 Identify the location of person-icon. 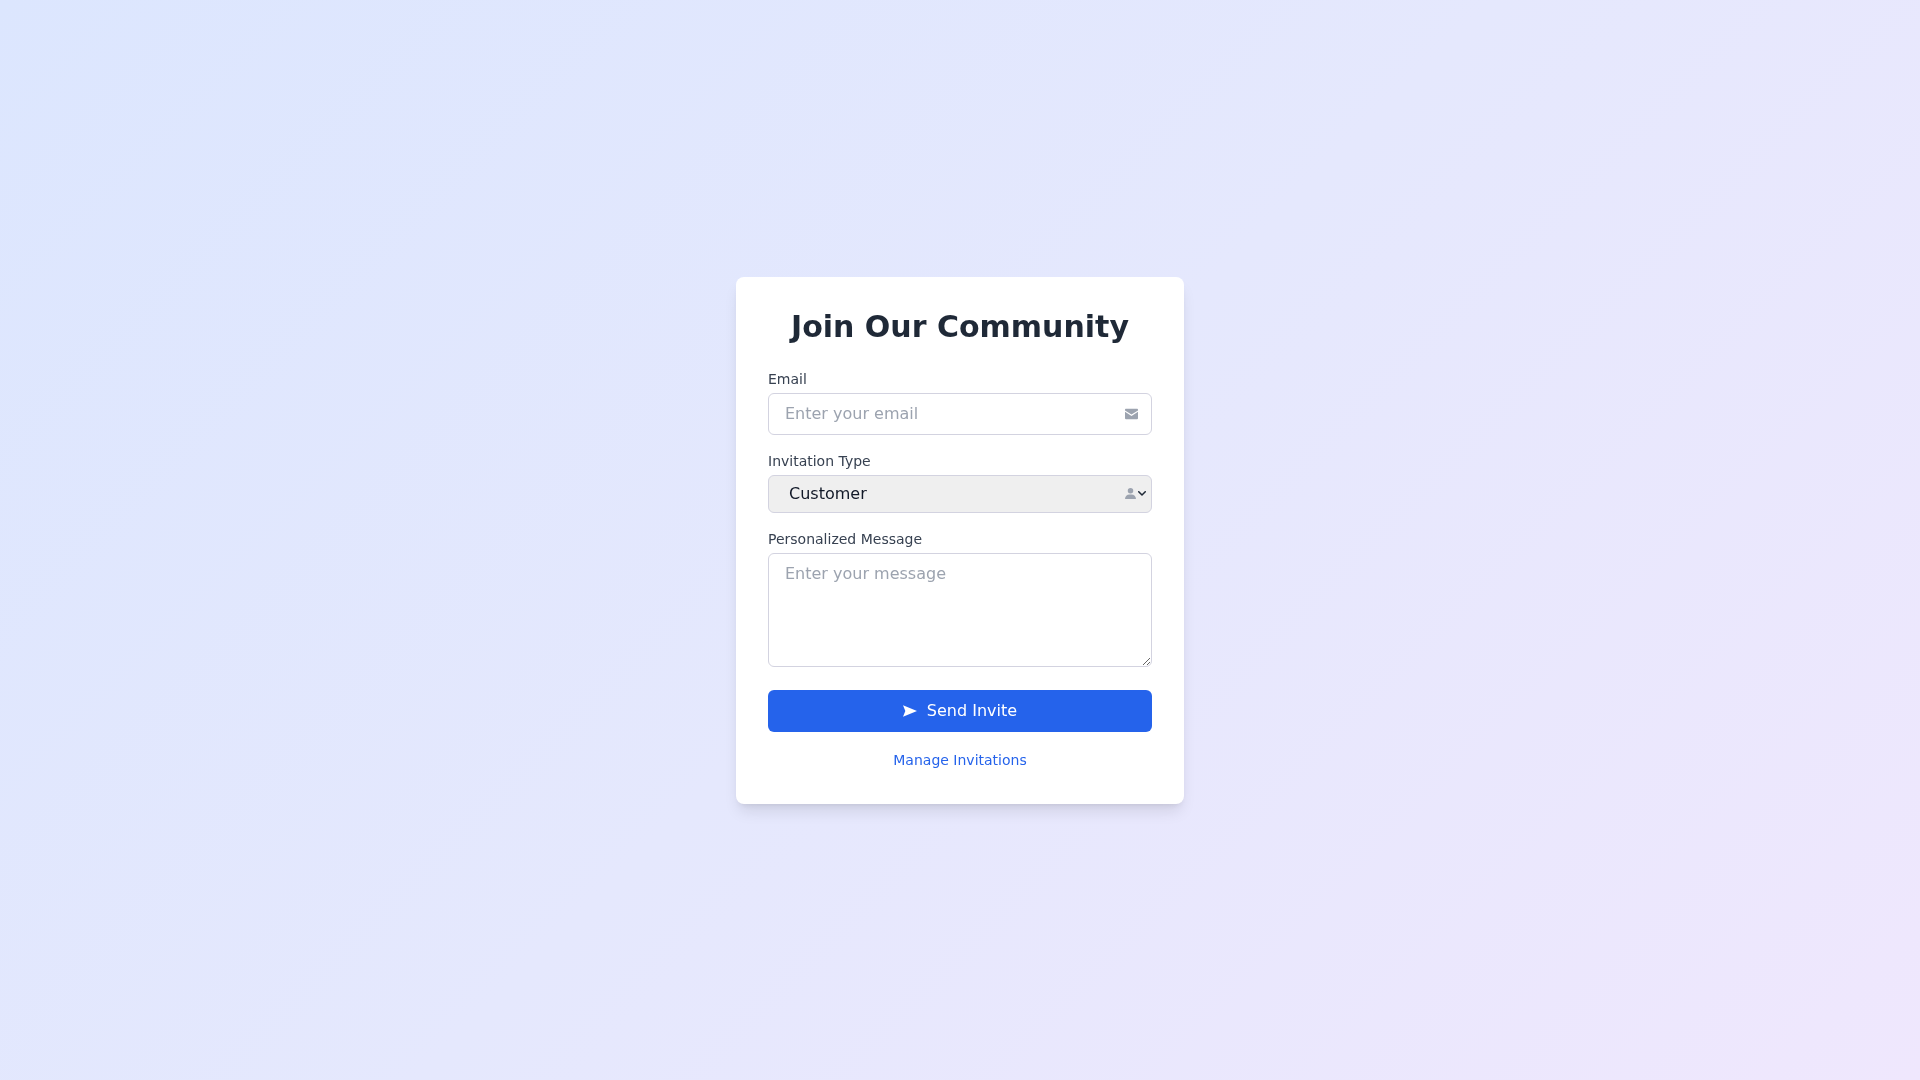
(1130, 493).